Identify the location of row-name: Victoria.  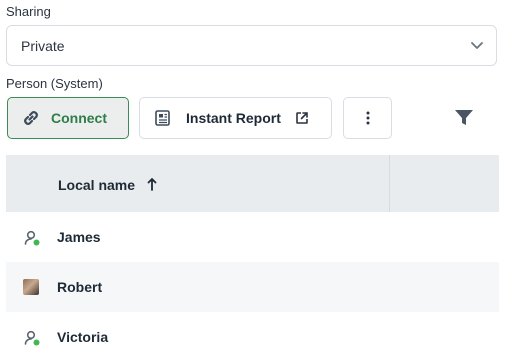
(83, 337).